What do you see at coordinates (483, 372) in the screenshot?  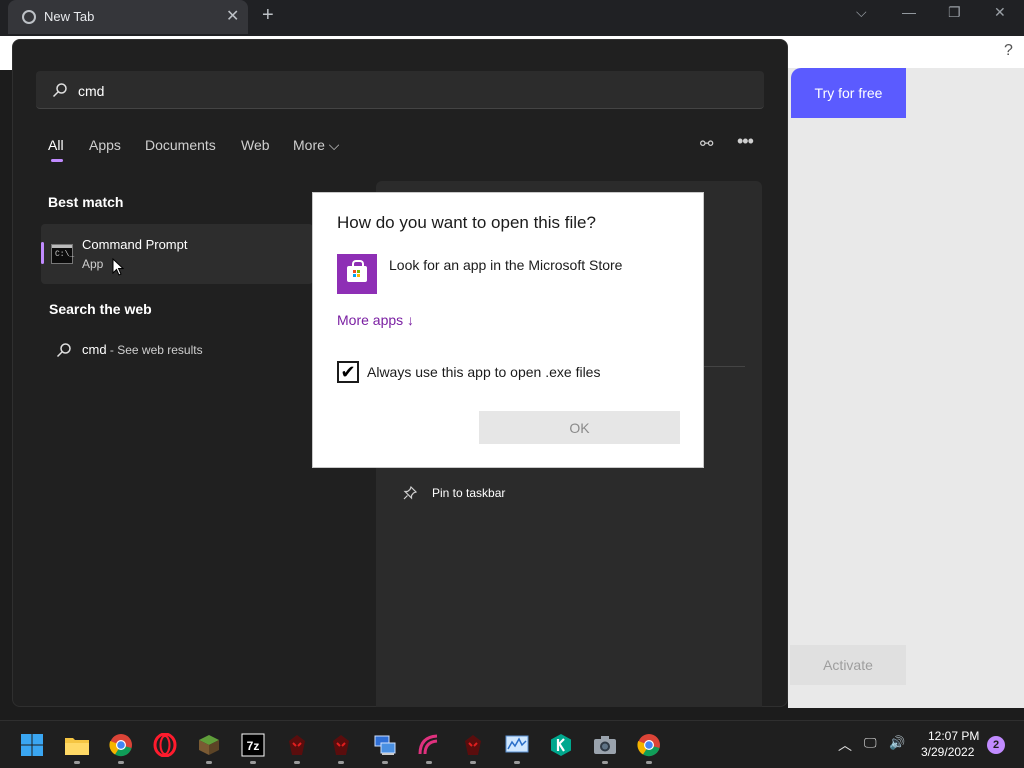 I see `always-use-label: Always use this app to open .exe files` at bounding box center [483, 372].